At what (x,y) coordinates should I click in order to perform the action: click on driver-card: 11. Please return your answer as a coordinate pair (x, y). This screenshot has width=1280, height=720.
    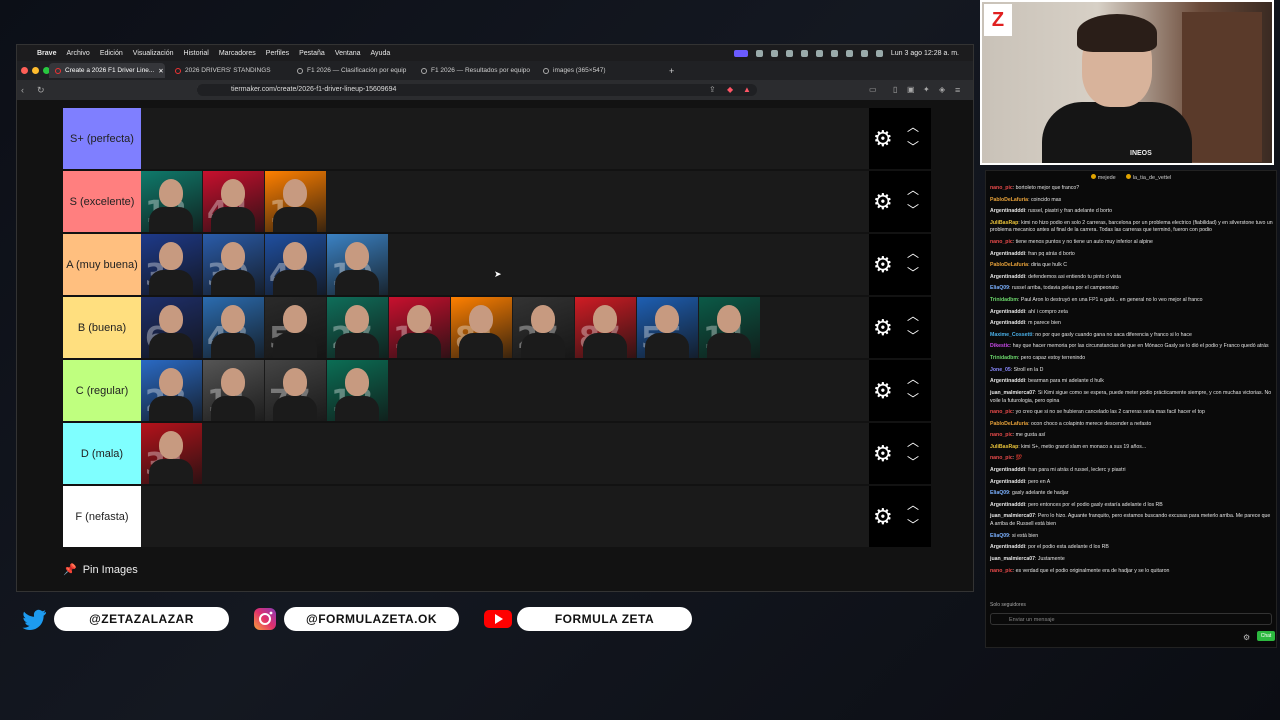
    Looking at the image, I should click on (233, 390).